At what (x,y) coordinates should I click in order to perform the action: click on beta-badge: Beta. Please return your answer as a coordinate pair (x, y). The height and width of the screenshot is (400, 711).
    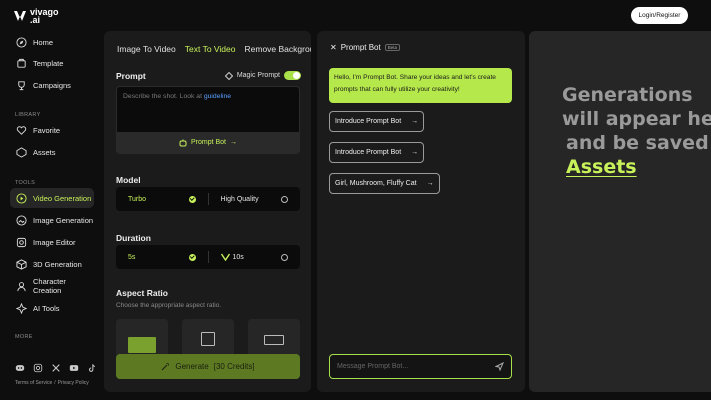
    Looking at the image, I should click on (392, 47).